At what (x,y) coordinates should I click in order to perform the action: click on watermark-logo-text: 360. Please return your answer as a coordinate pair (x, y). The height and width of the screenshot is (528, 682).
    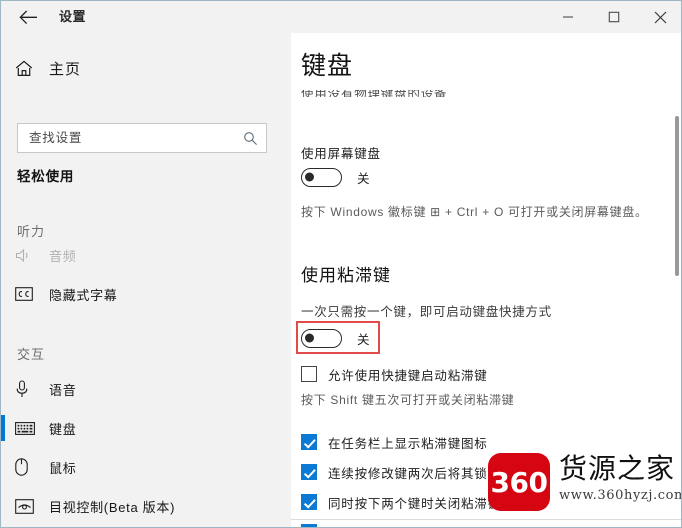
    Looking at the image, I should click on (519, 482).